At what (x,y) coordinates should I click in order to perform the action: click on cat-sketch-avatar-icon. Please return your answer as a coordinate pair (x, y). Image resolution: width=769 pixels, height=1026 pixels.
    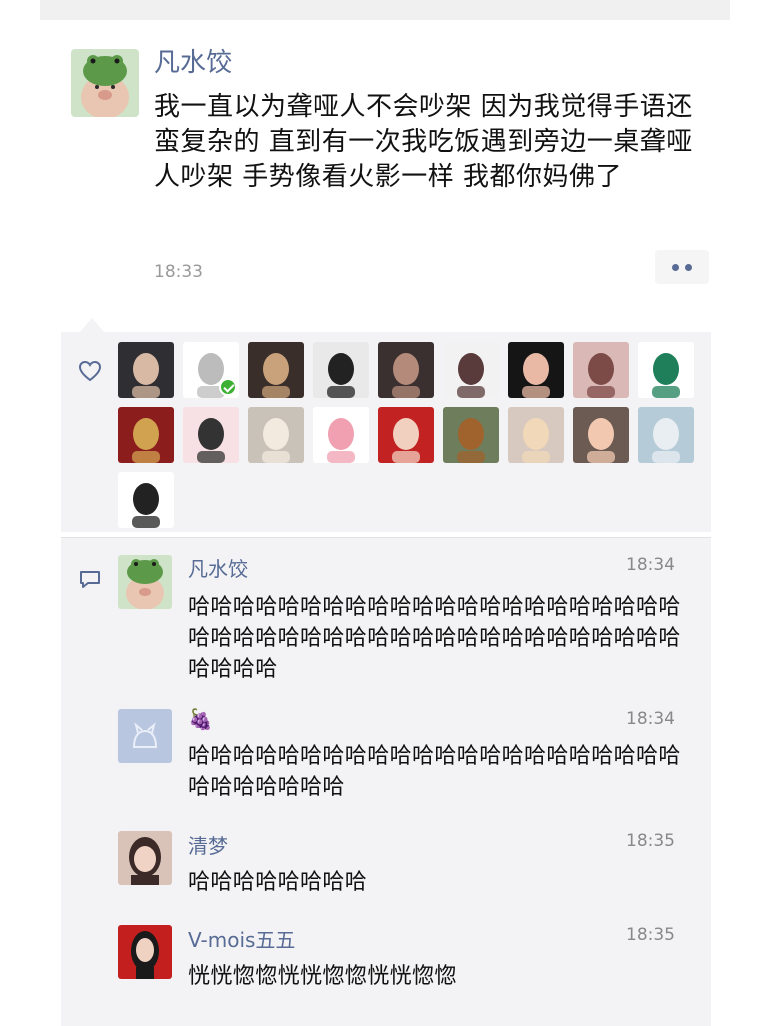
    Looking at the image, I should click on (145, 736).